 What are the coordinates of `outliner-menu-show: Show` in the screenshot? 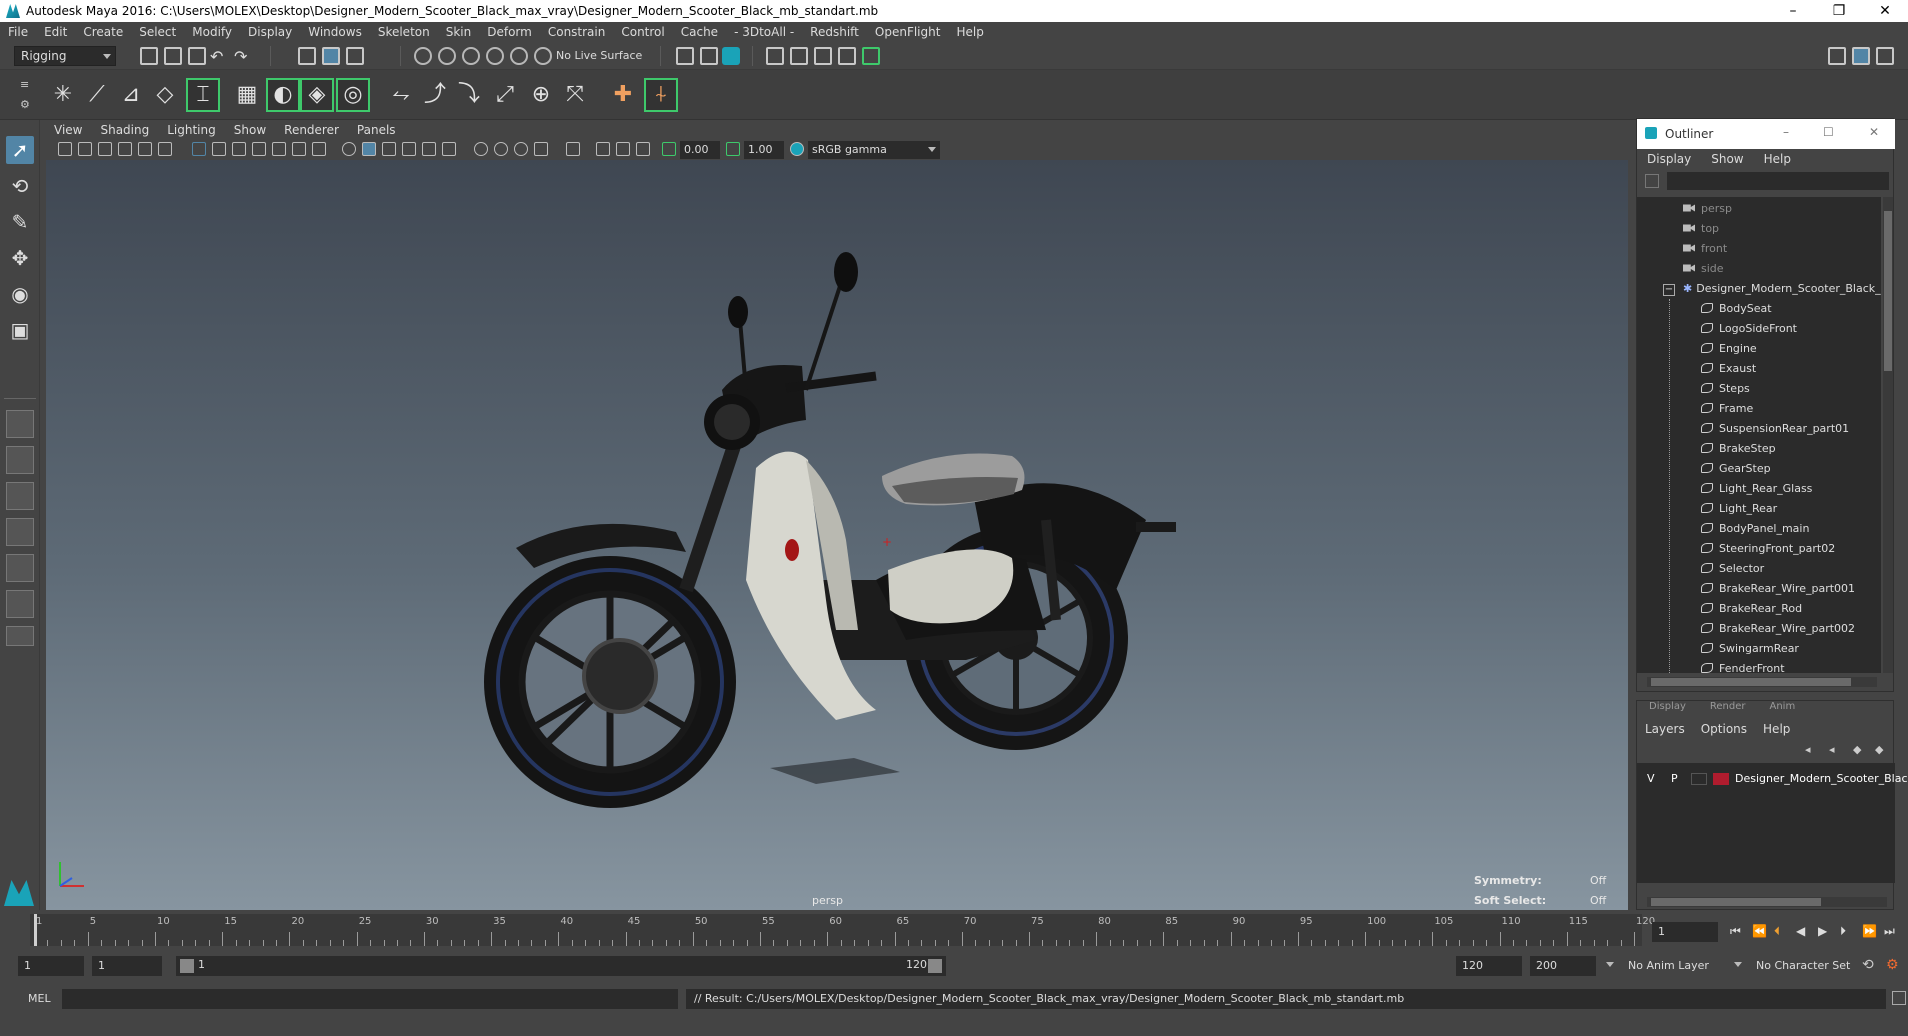 It's located at (1727, 159).